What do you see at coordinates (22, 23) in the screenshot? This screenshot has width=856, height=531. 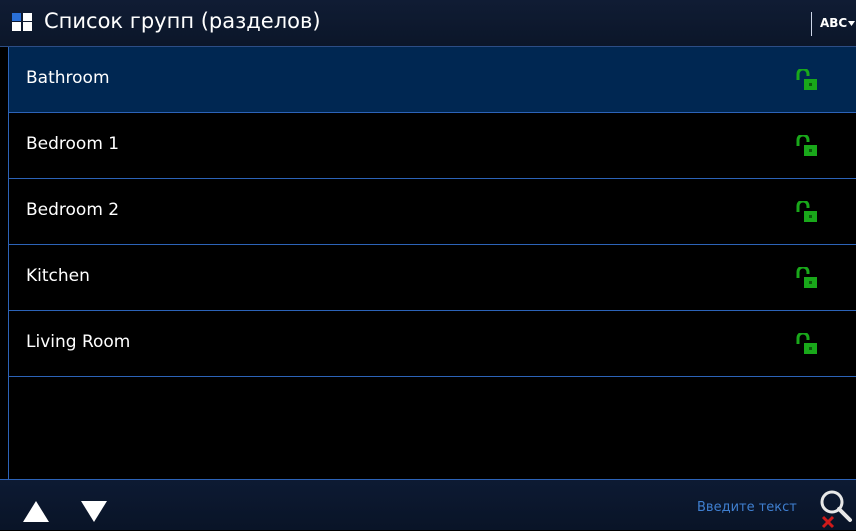 I see `partitions-grid-icon` at bounding box center [22, 23].